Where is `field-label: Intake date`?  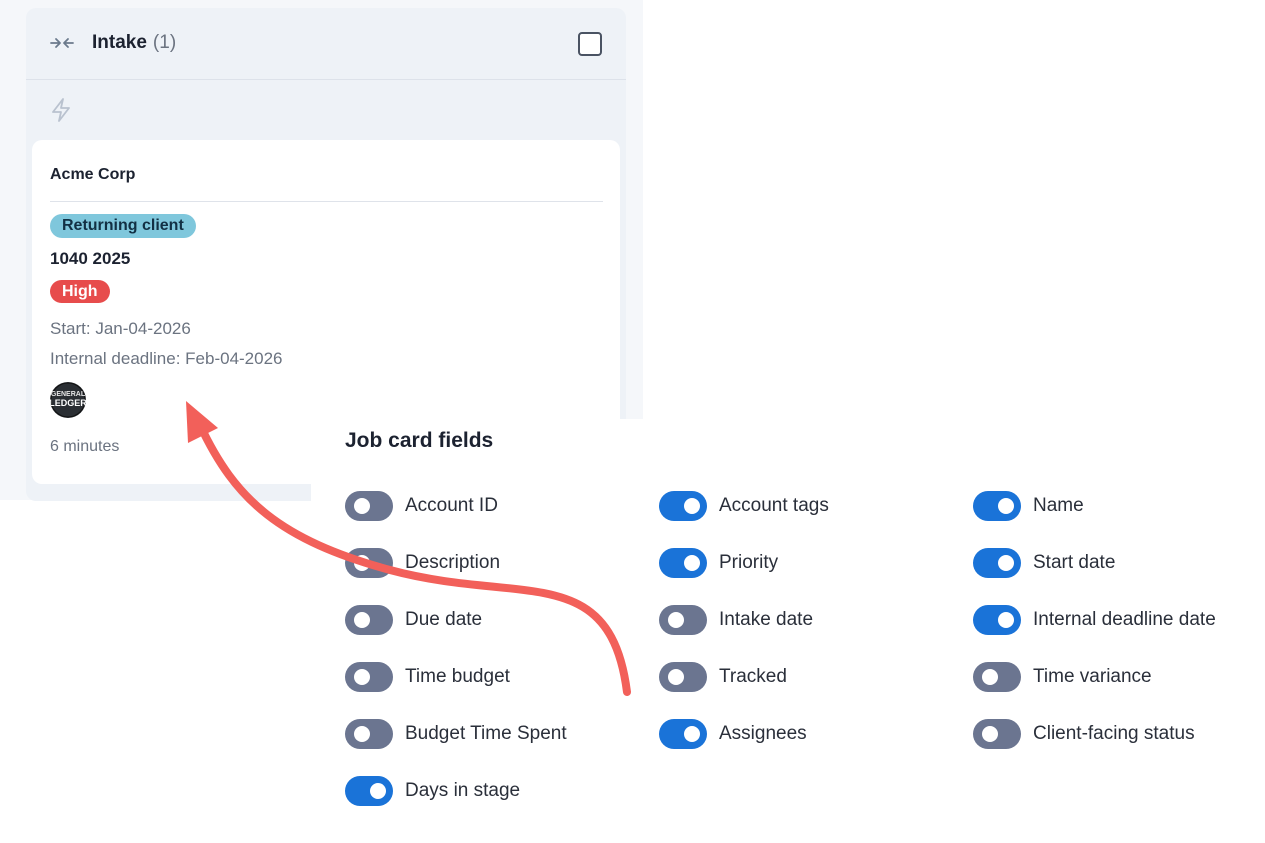
field-label: Intake date is located at coordinates (766, 619).